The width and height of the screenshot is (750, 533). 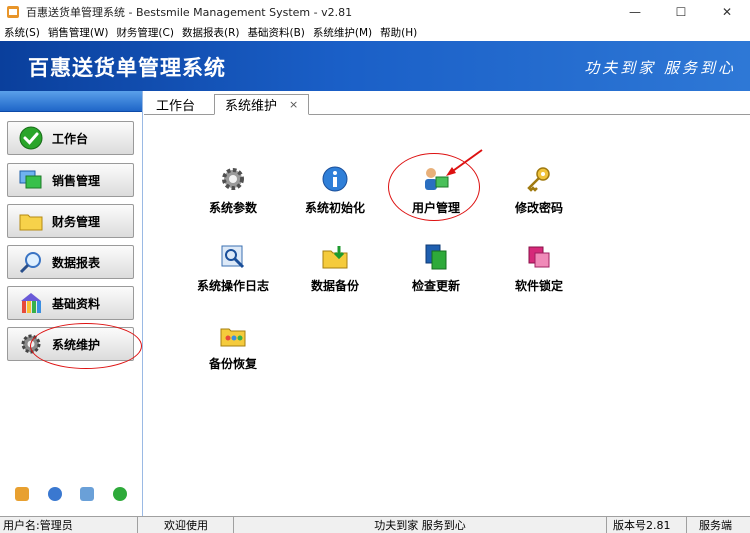 What do you see at coordinates (119, 494) in the screenshot?
I see `refresh-icon` at bounding box center [119, 494].